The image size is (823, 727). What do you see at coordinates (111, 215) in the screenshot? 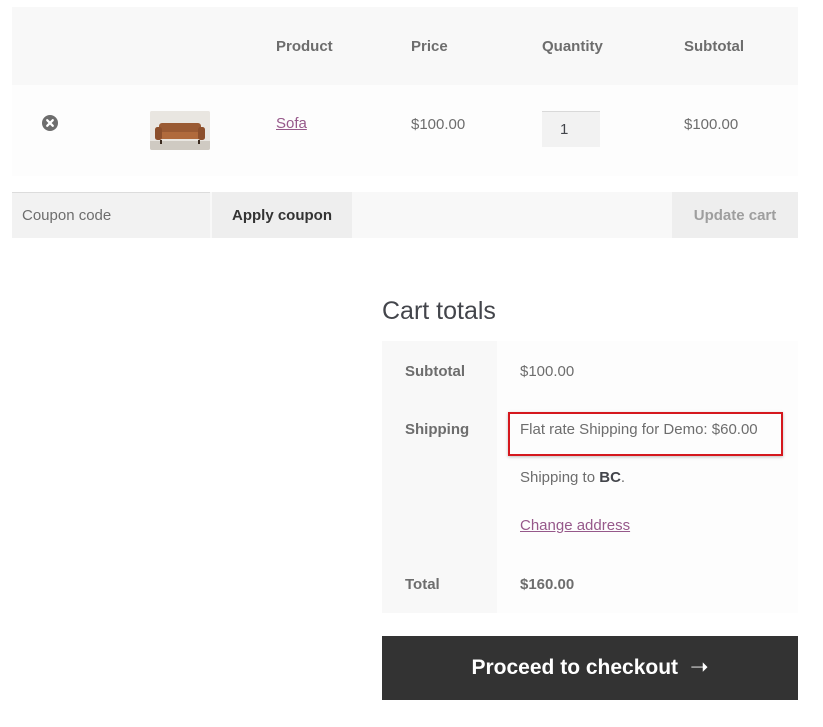
I see `coupon-code-input` at bounding box center [111, 215].